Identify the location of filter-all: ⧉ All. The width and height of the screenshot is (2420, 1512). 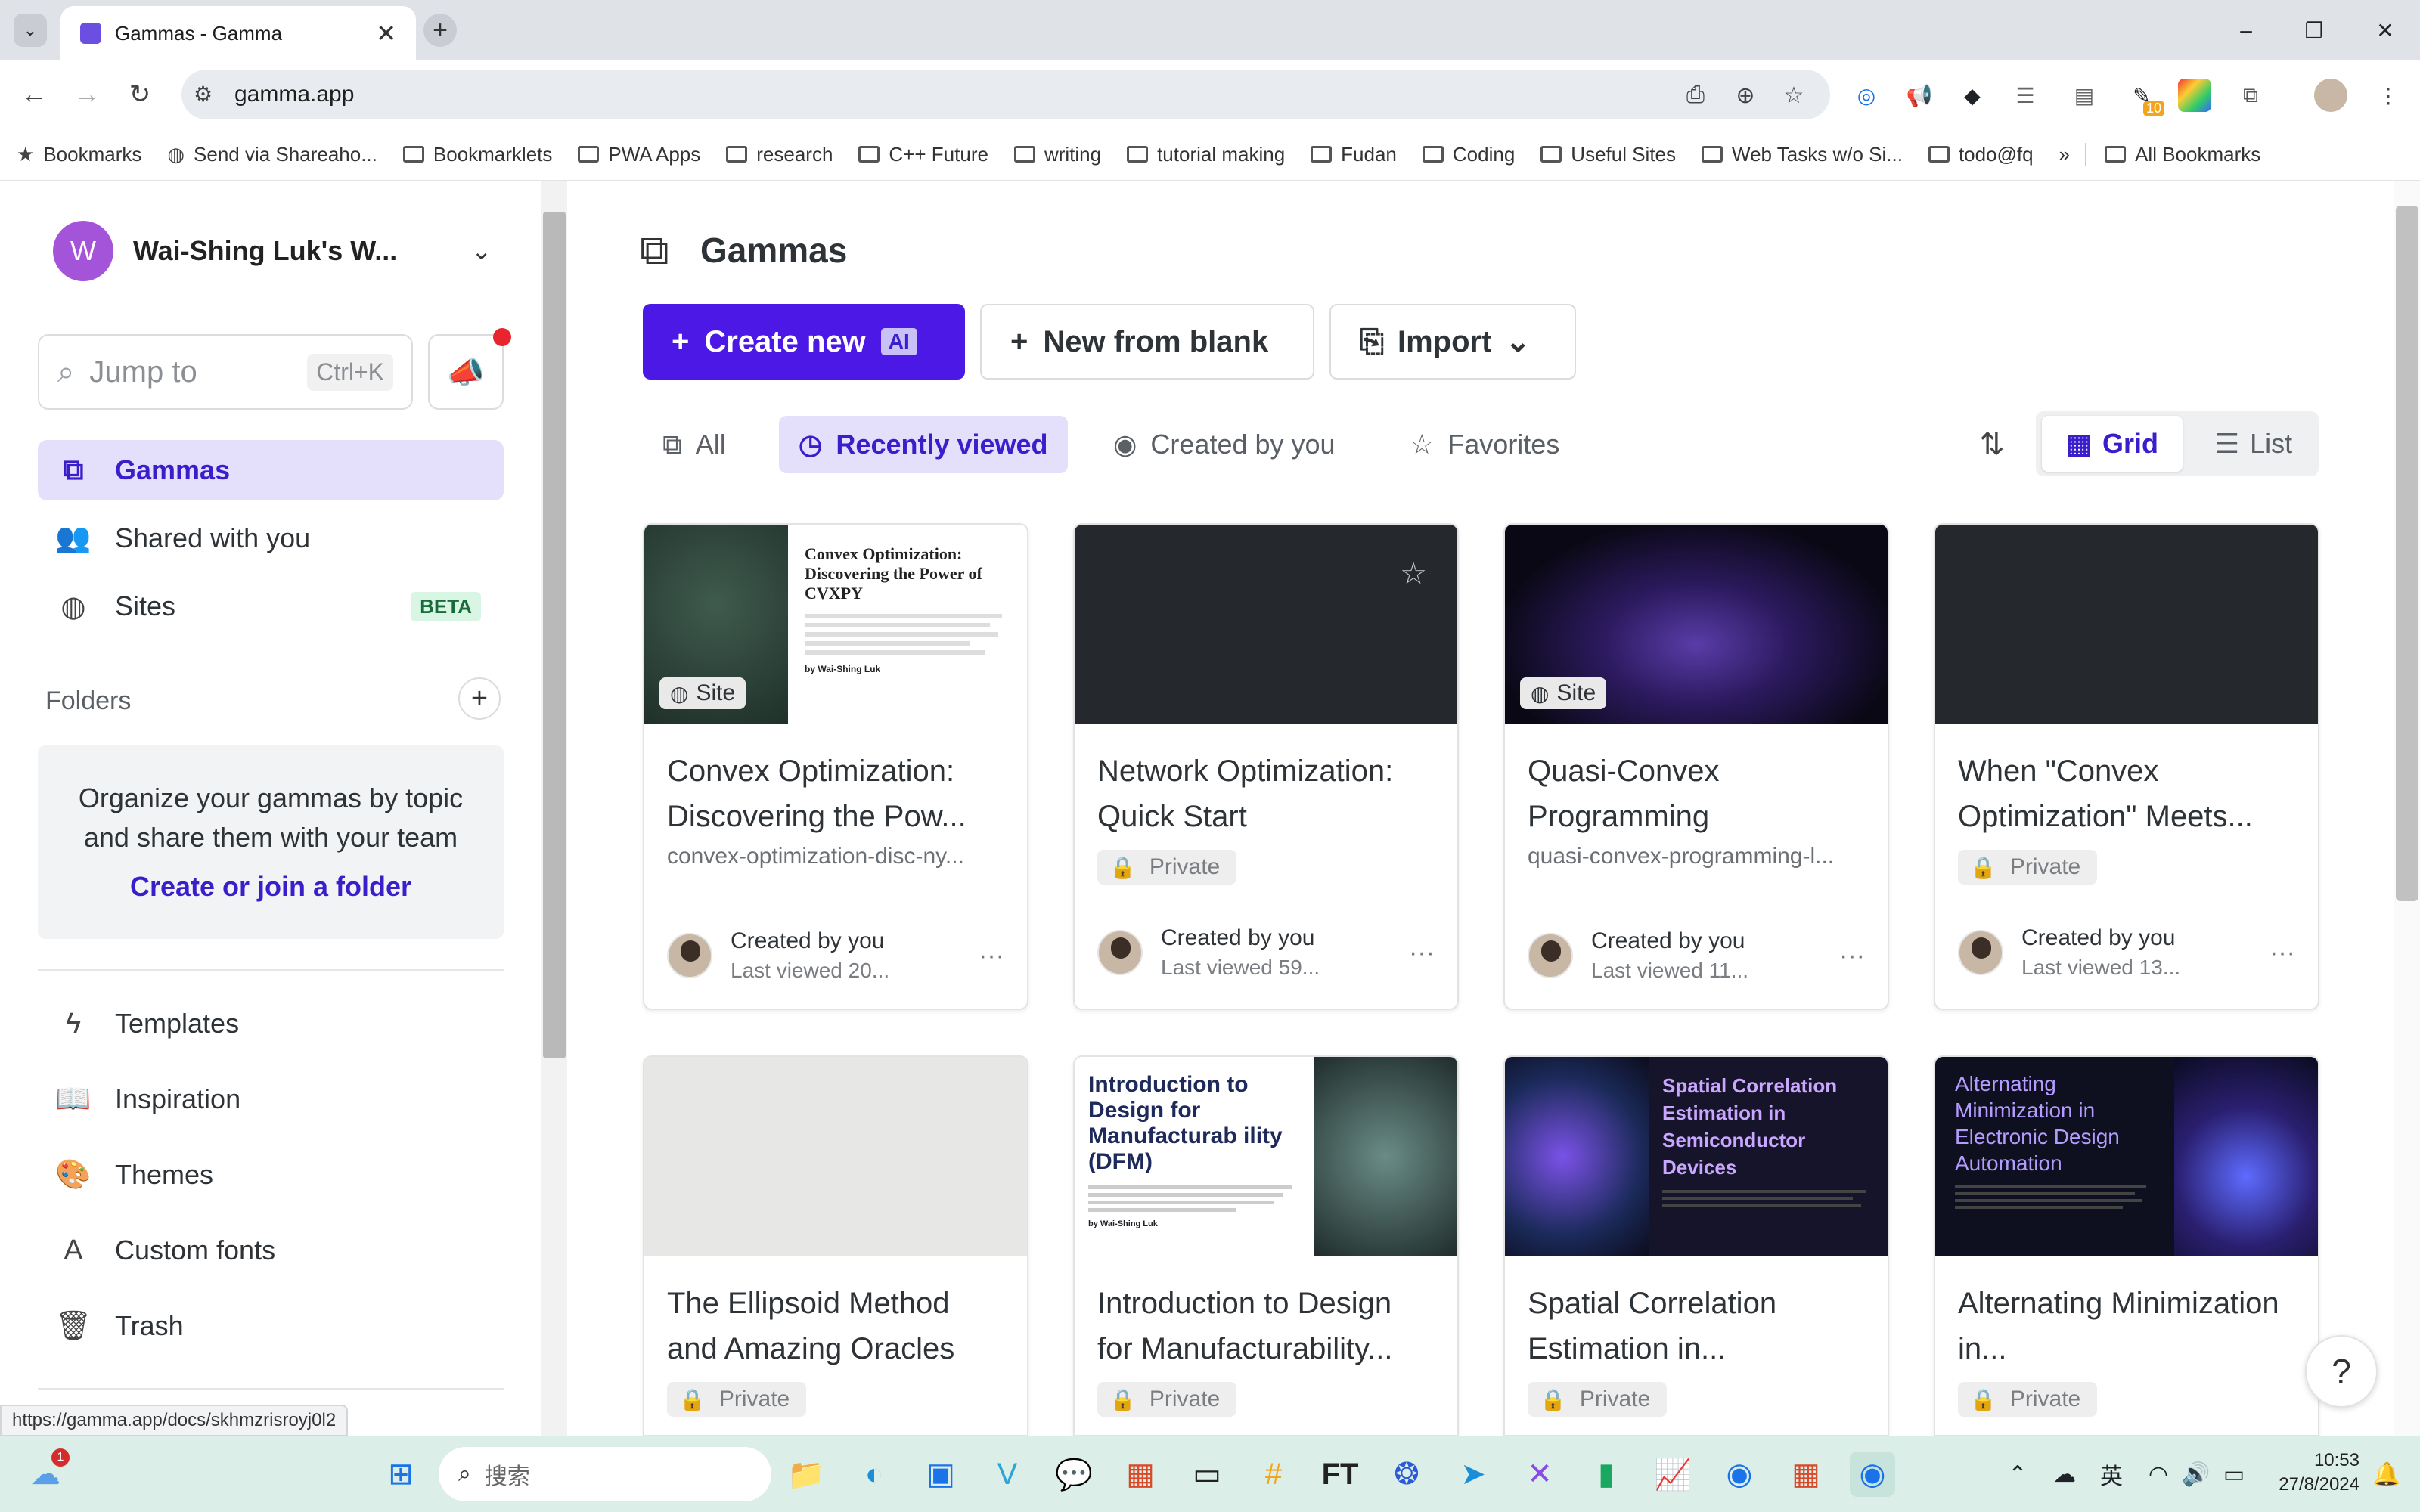
(694, 444).